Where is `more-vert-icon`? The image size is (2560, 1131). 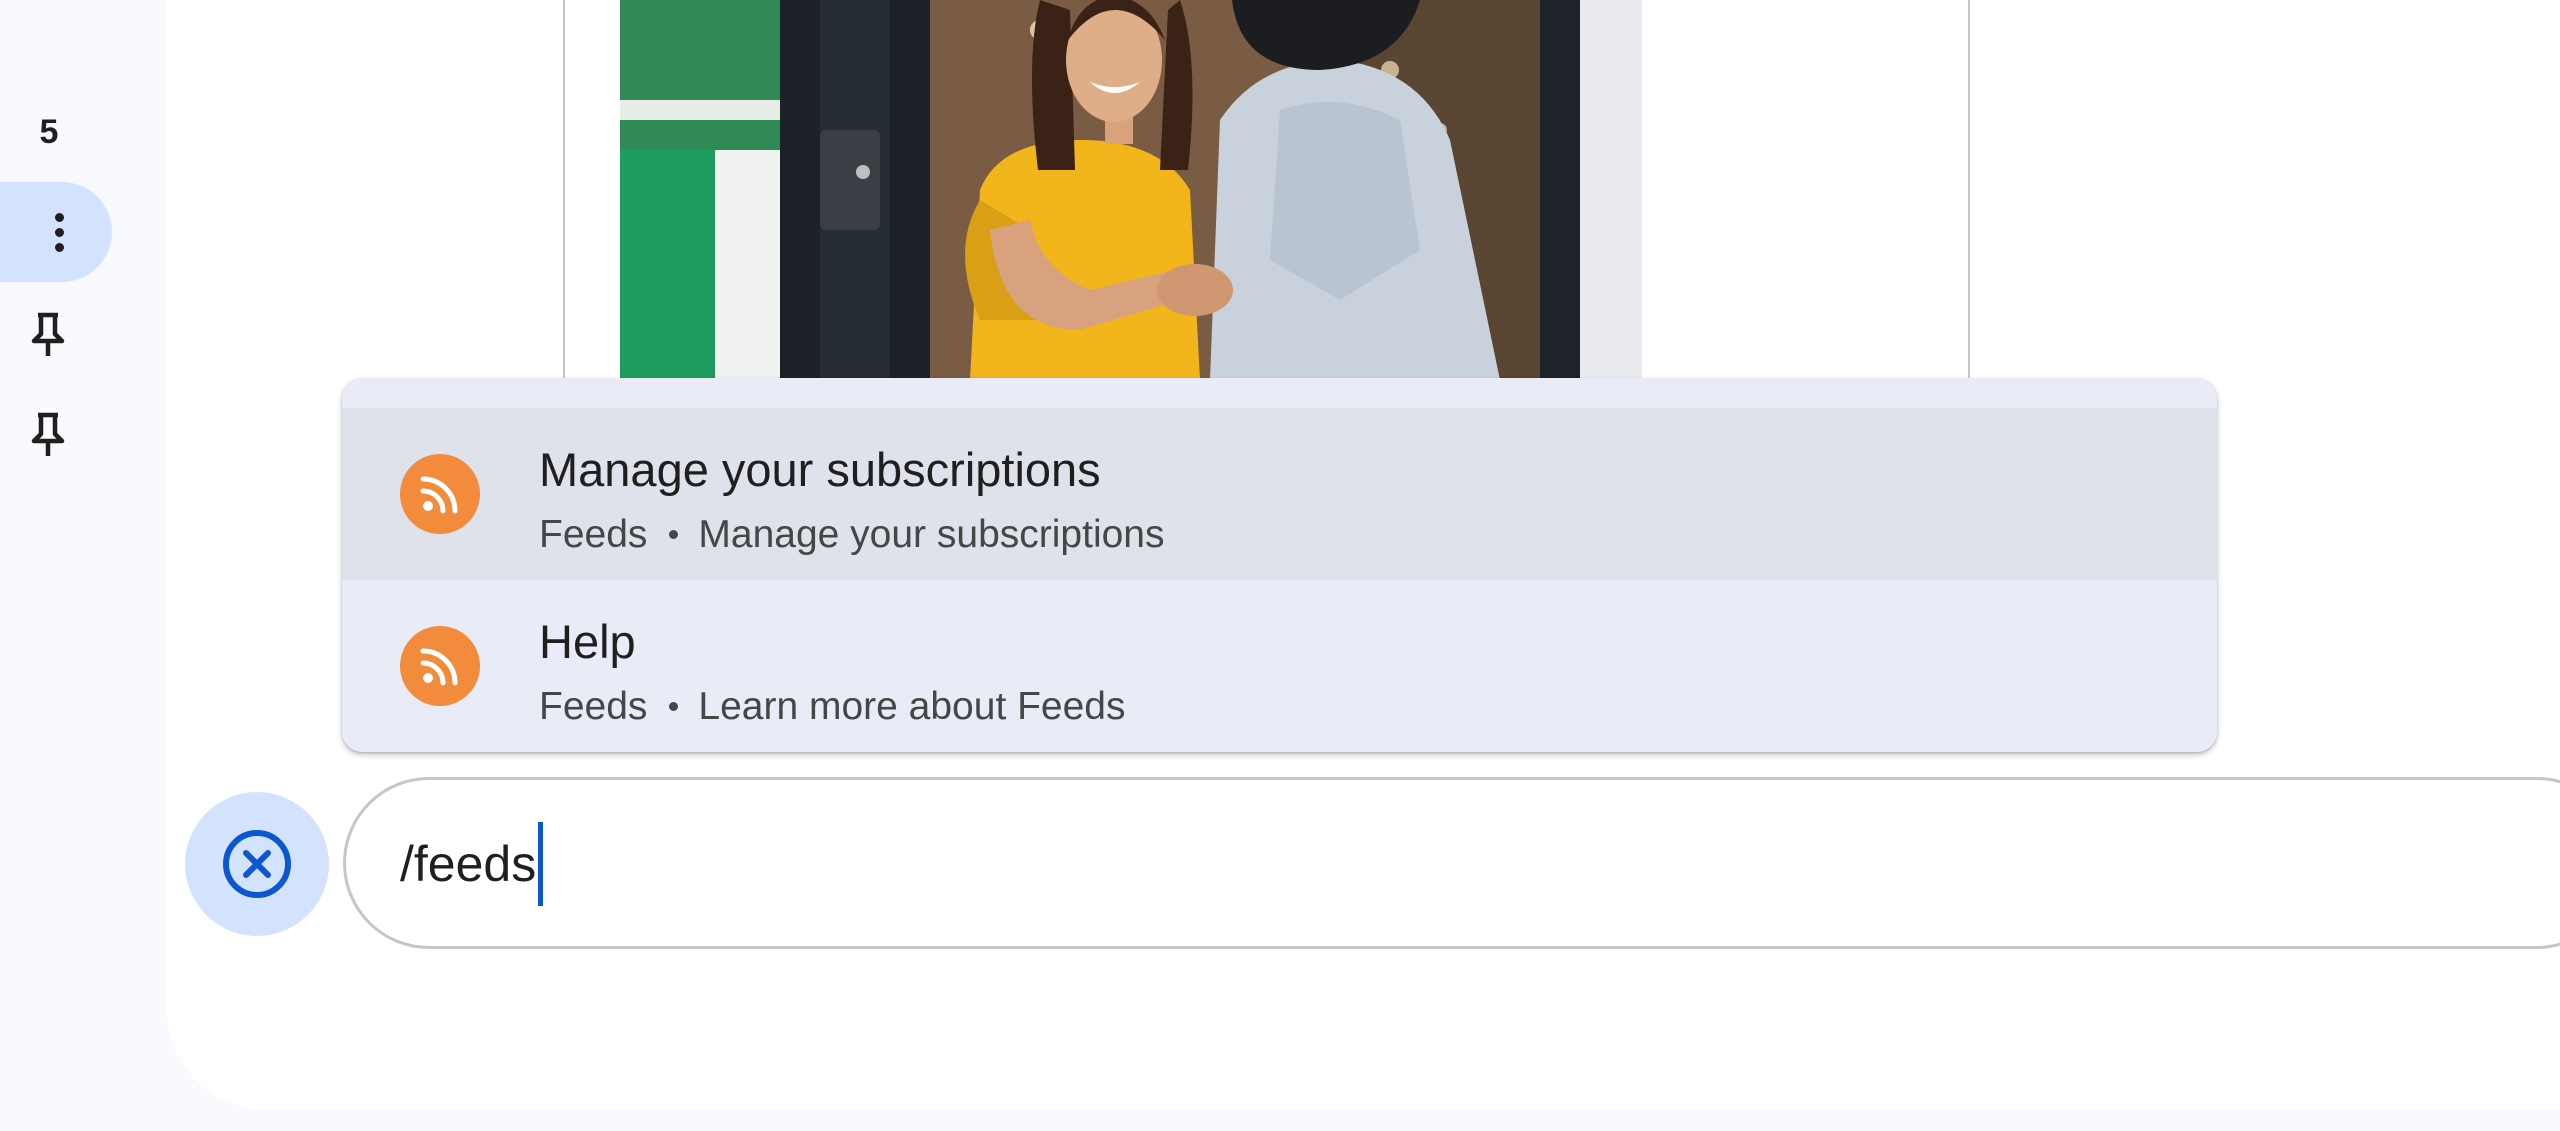
more-vert-icon is located at coordinates (59, 232).